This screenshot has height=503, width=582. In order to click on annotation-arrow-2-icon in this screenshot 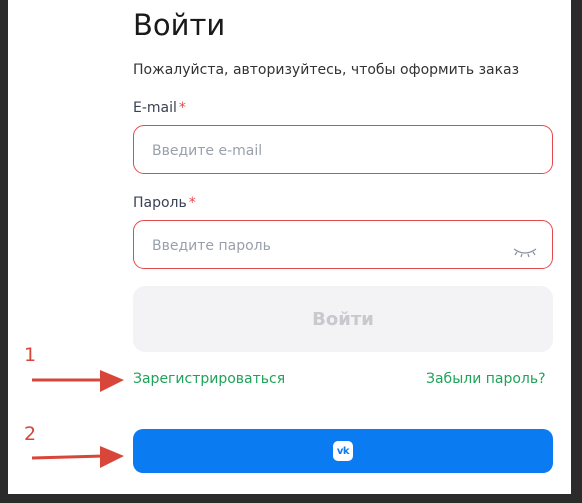, I will do `click(77, 457)`.